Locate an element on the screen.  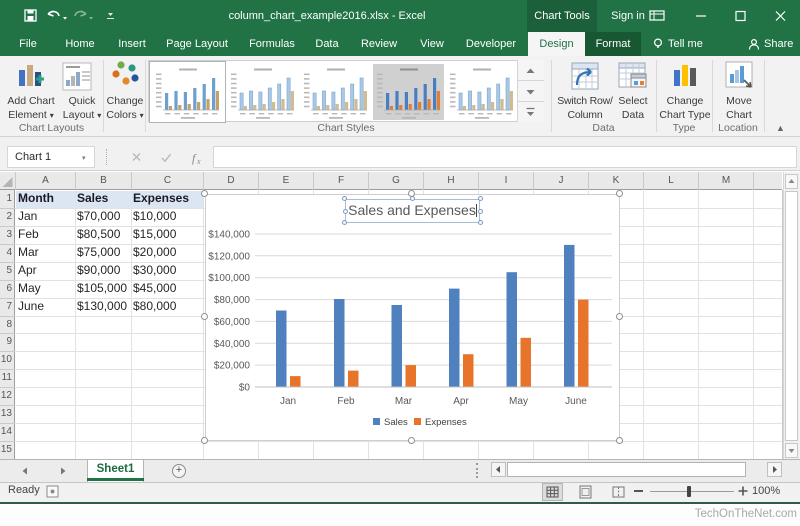
svg-text: June is located at coordinates (576, 401).